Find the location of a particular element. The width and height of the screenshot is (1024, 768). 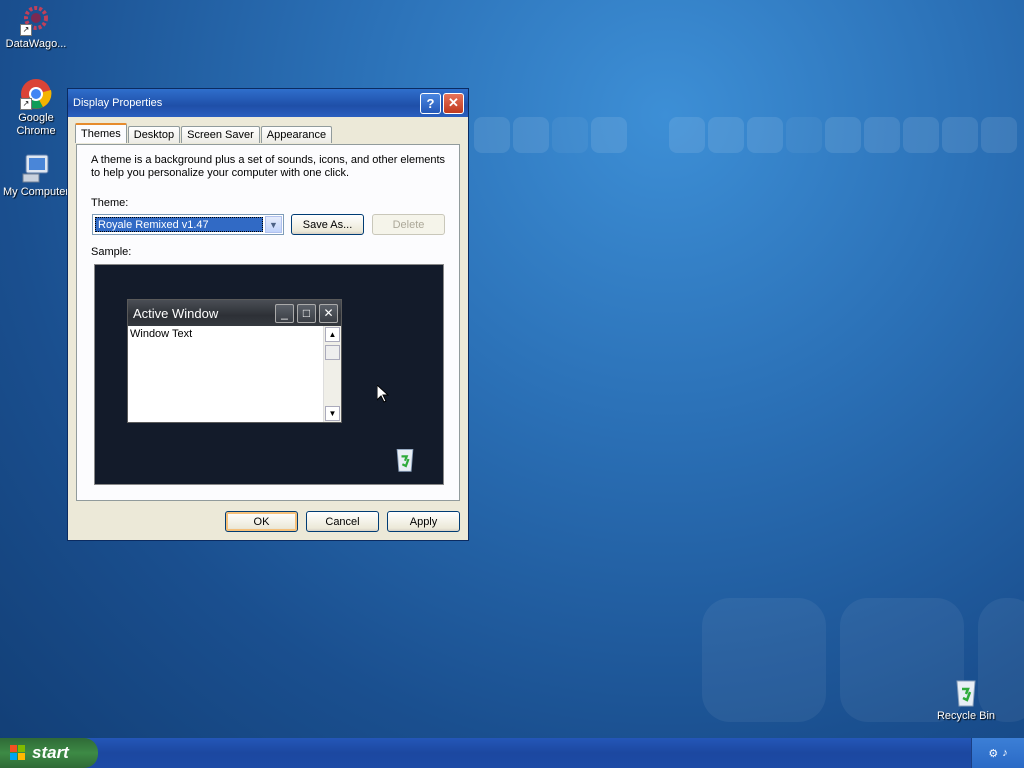

start-label: start is located at coordinates (50, 752).